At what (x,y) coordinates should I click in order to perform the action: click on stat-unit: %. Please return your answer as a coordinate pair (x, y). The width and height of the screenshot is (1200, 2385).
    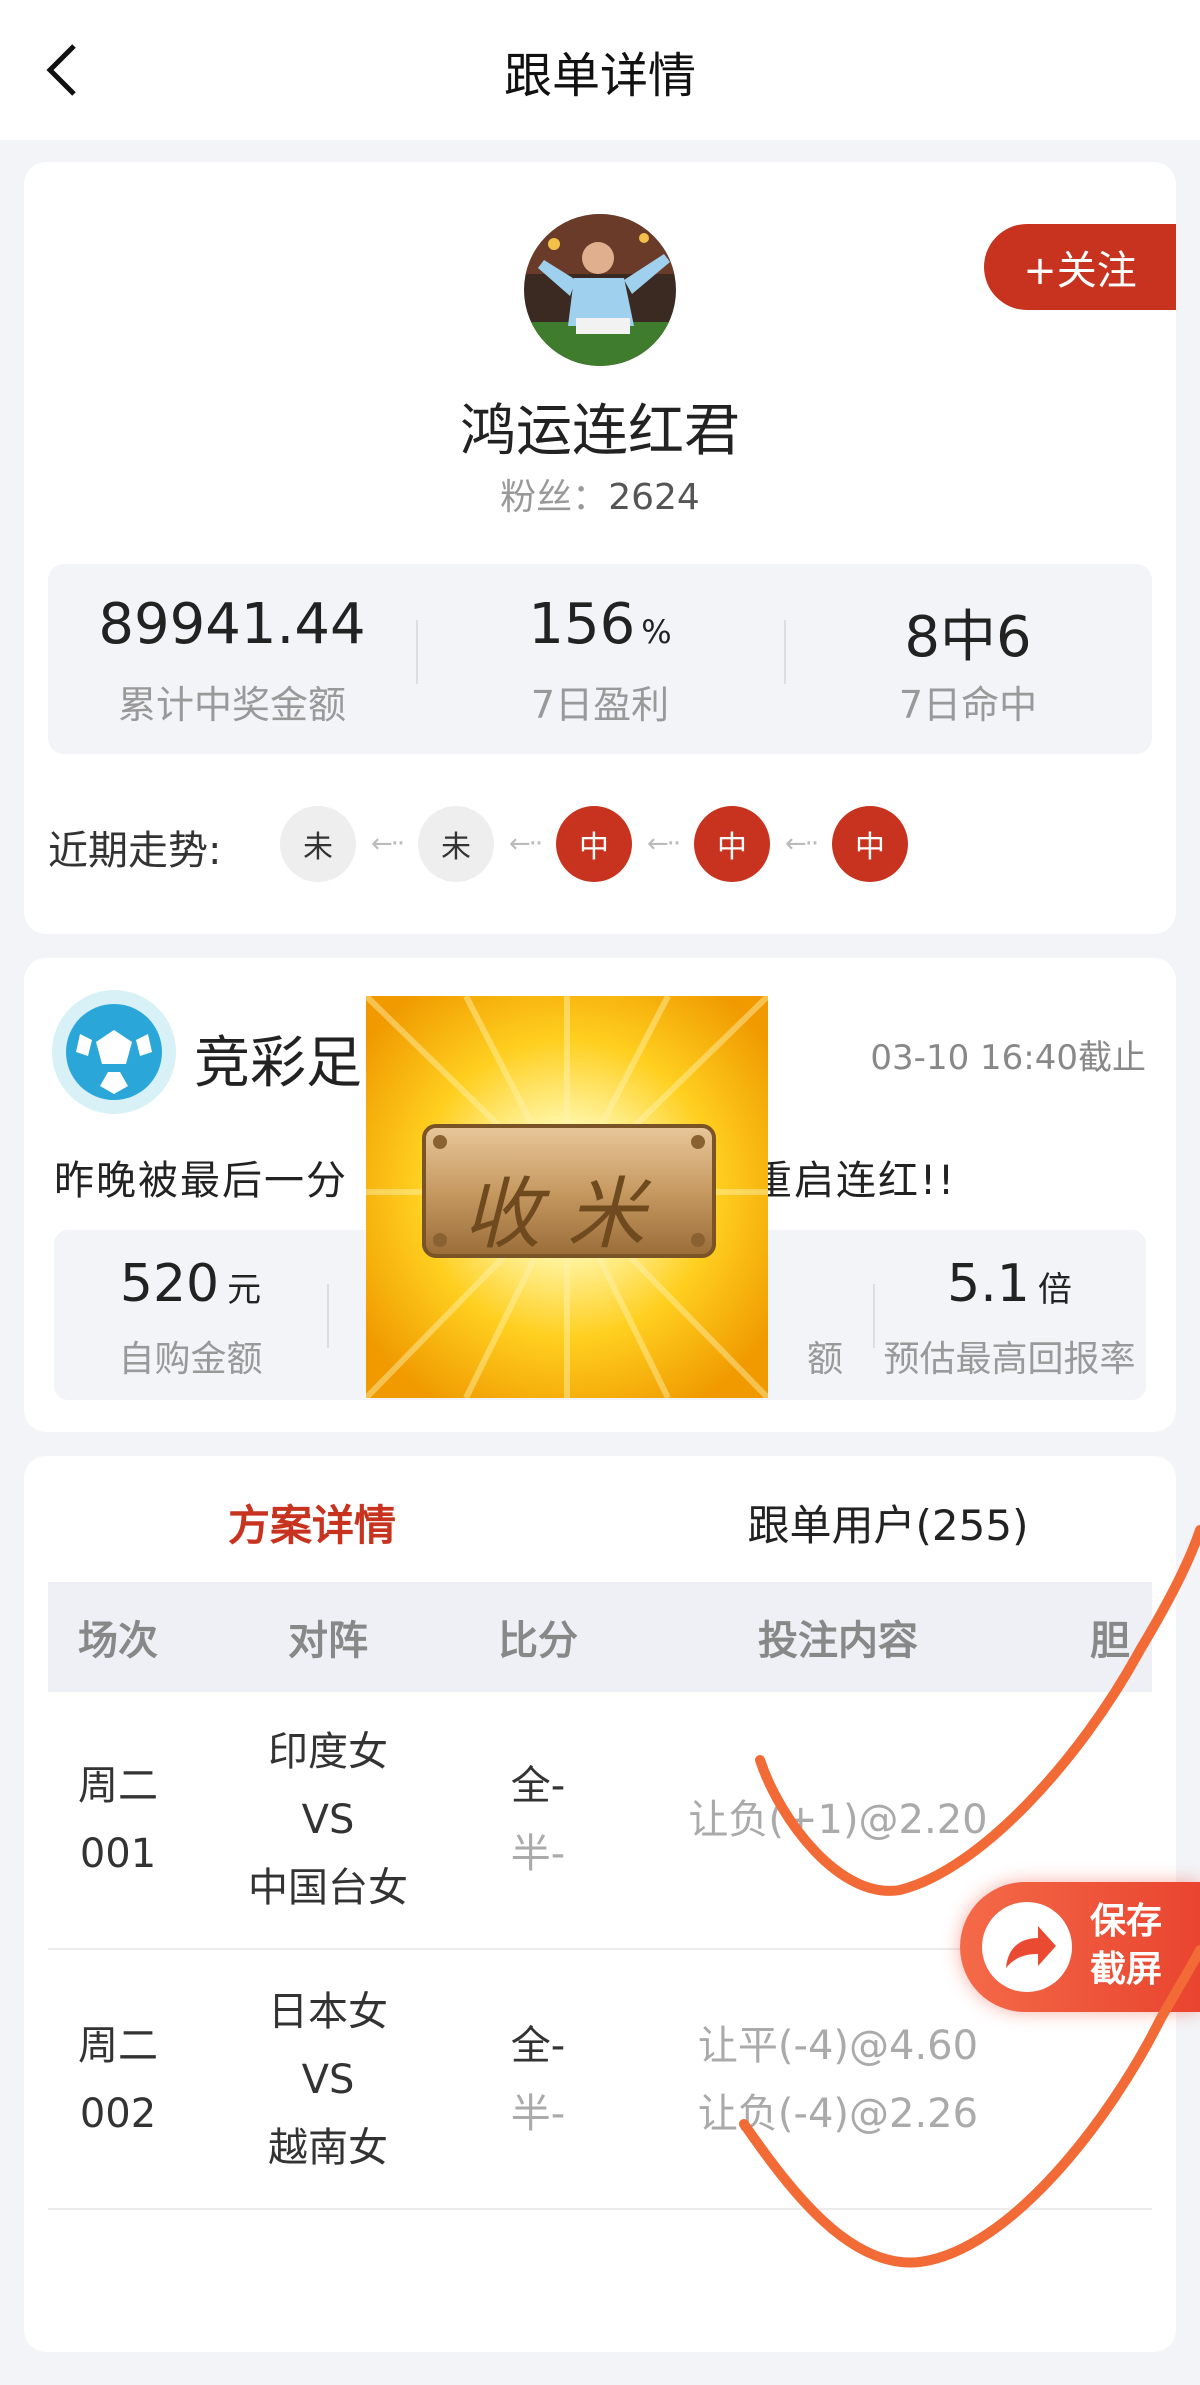
    Looking at the image, I should click on (656, 632).